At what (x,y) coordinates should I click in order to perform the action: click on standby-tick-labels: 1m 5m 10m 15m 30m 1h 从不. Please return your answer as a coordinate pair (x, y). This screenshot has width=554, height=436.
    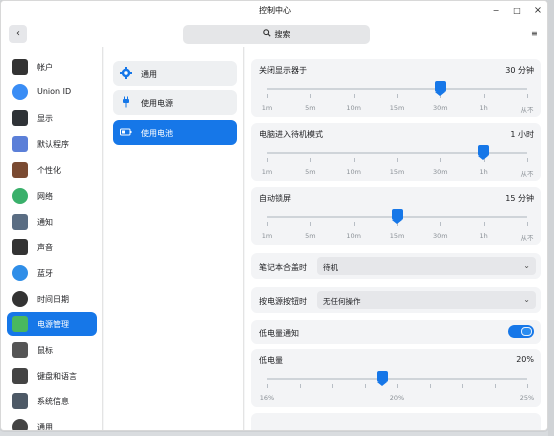
    Looking at the image, I should click on (398, 173).